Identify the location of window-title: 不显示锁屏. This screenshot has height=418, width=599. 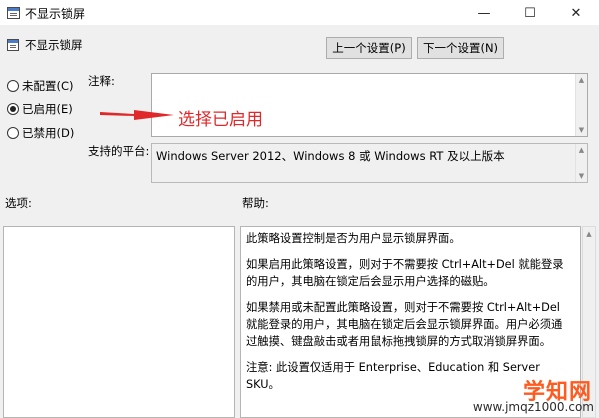
(55, 14).